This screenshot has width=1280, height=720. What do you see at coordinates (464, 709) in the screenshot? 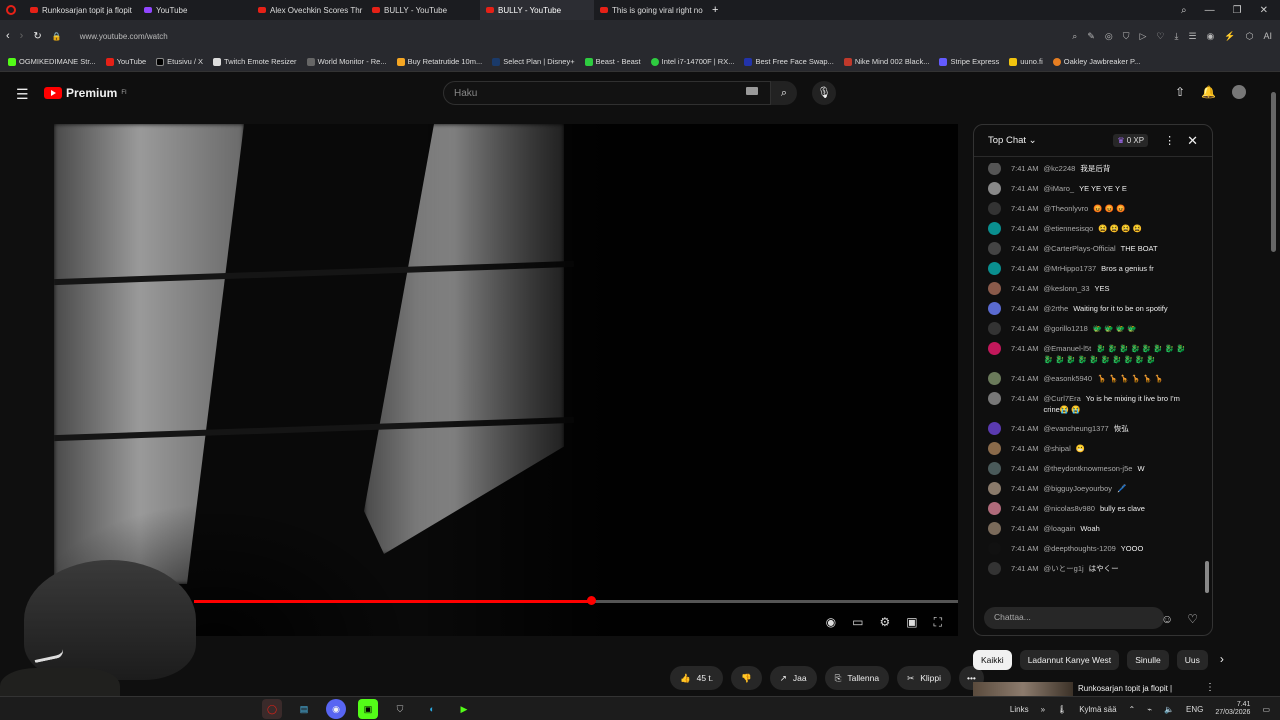
I see `game-app: ▶` at bounding box center [464, 709].